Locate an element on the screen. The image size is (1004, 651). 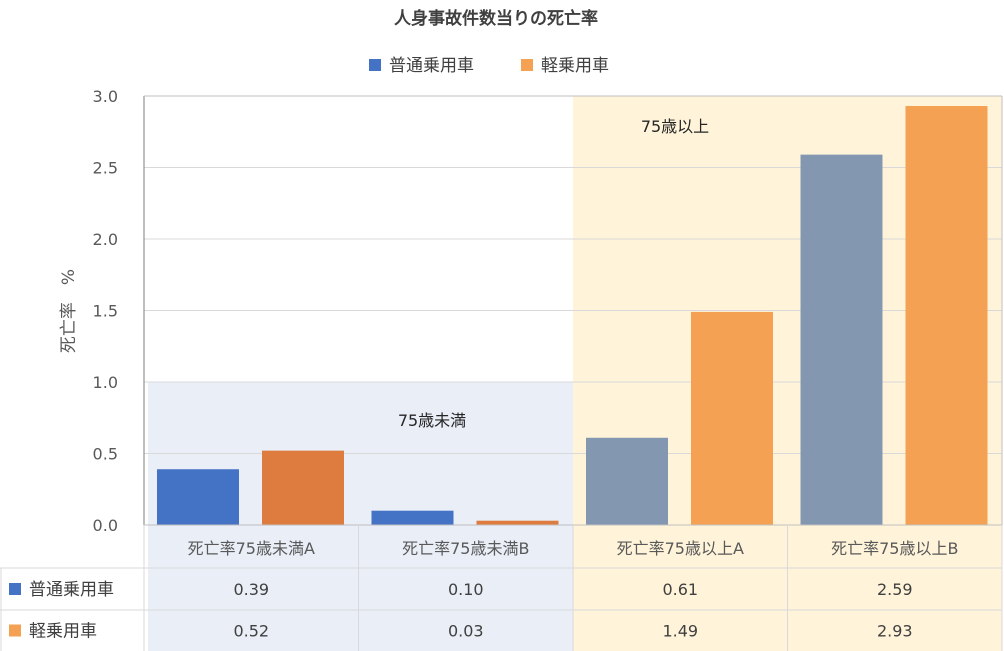
y-tick-label: 0.0 is located at coordinates (105, 525).